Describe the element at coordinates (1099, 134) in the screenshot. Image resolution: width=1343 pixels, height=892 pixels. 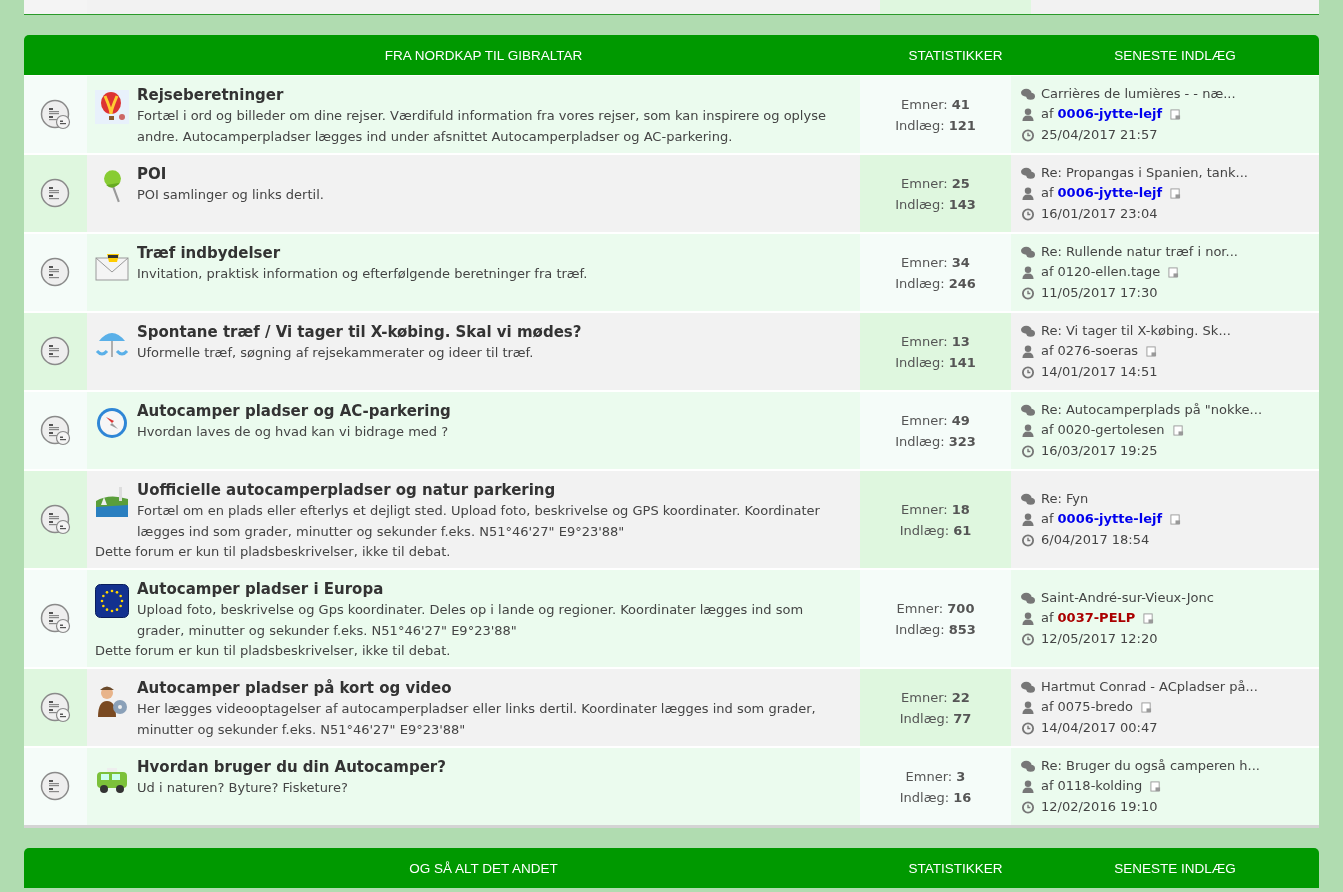
I see `post-date: 25/04/2017 21:57` at that location.